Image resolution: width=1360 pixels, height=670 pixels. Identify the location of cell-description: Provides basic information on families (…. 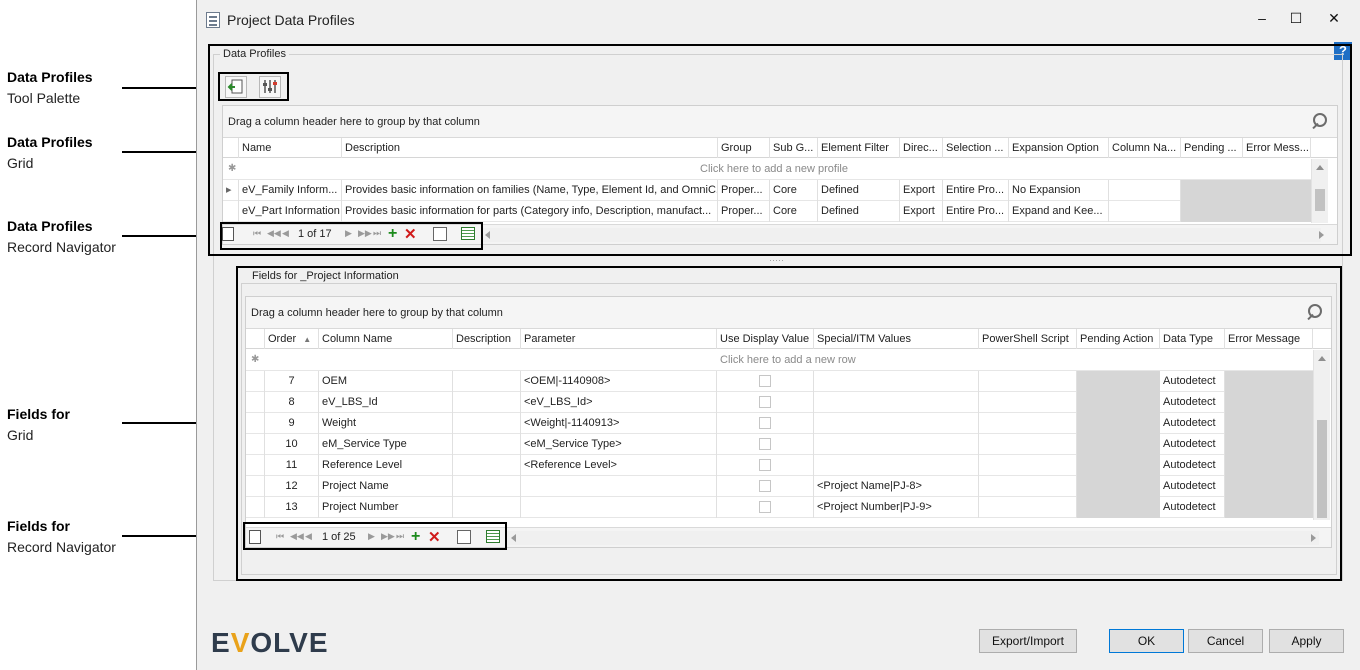
(530, 190).